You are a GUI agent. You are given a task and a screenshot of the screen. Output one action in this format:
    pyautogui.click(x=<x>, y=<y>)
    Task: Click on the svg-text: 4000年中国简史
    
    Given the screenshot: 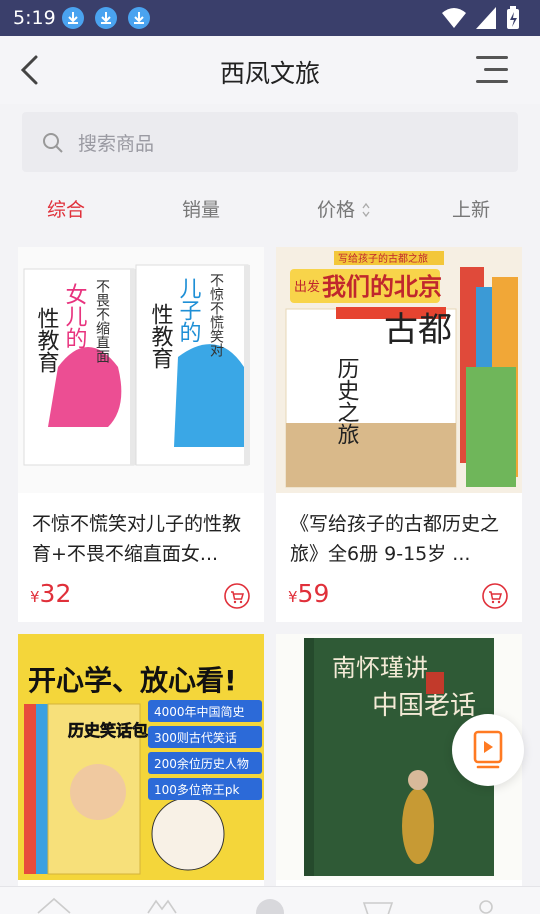 What is the action you would take?
    pyautogui.click(x=199, y=711)
    